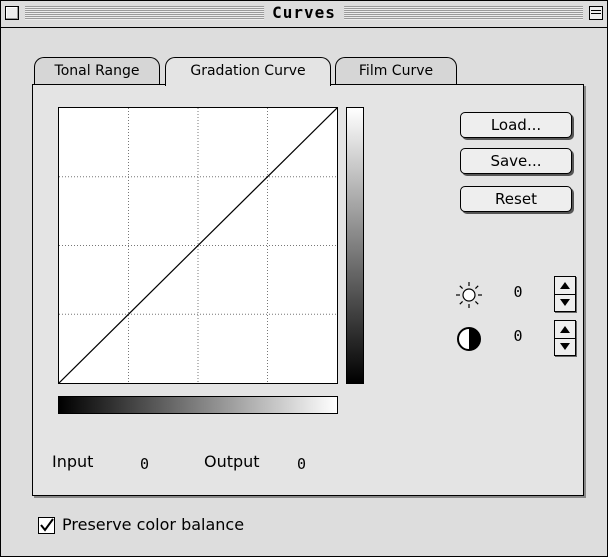  What do you see at coordinates (469, 341) in the screenshot?
I see `contrast-icon` at bounding box center [469, 341].